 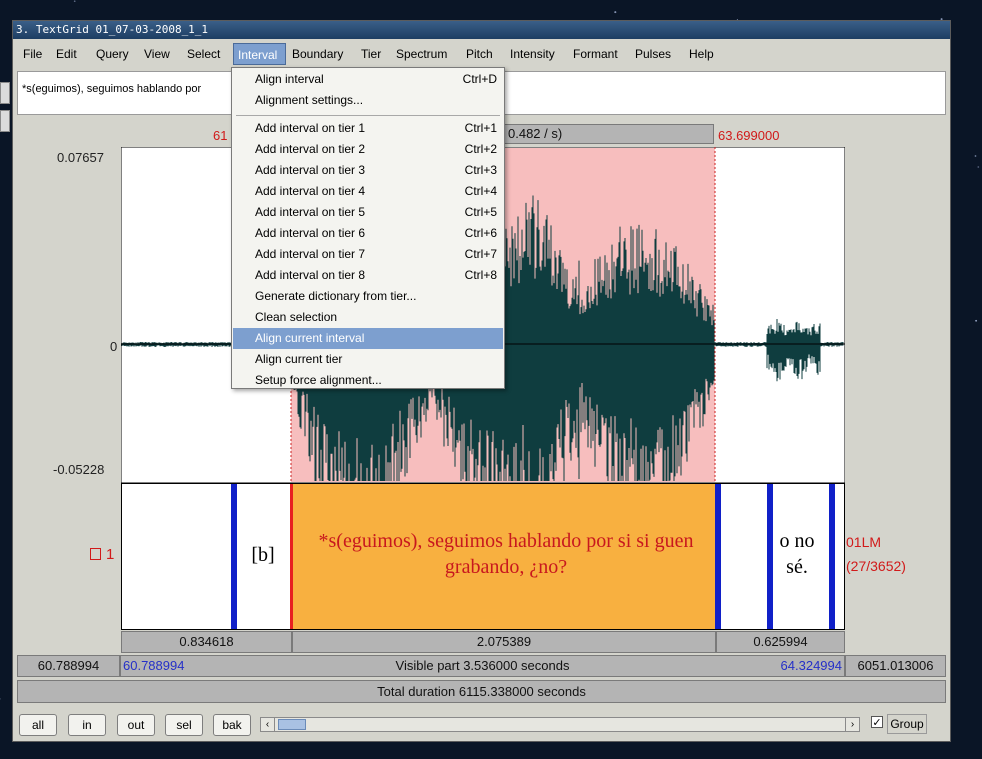 What do you see at coordinates (80, 157) in the screenshot?
I see `waveform-max-label: 0.07657` at bounding box center [80, 157].